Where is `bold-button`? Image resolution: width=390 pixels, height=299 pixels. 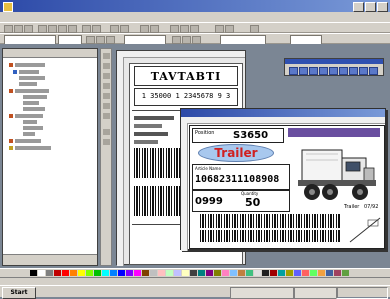 bold-button is located at coordinates (90, 40).